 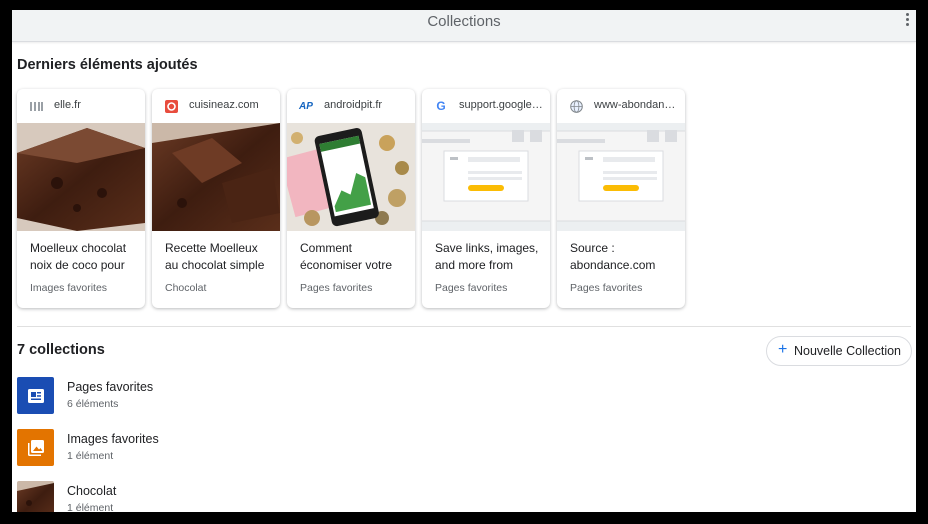 I want to click on recent-items-heading: Derniers éléments ajoutés, so click(x=107, y=65).